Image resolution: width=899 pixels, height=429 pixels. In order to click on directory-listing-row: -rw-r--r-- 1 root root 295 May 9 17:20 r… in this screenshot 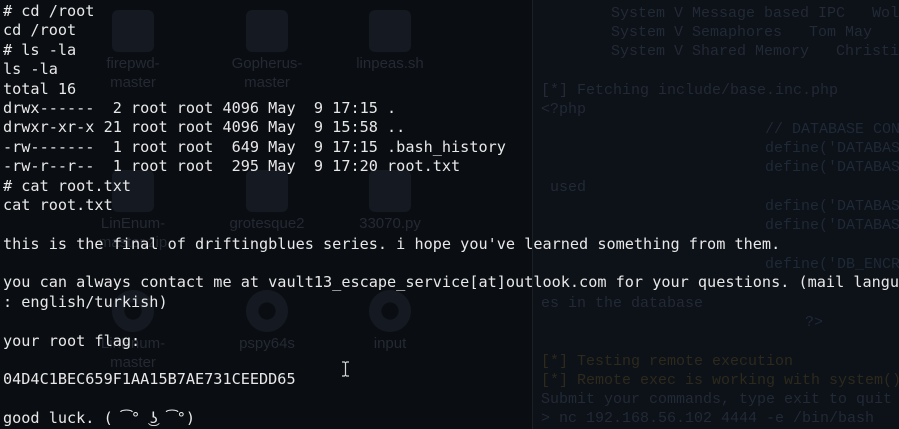, I will do `click(232, 166)`.